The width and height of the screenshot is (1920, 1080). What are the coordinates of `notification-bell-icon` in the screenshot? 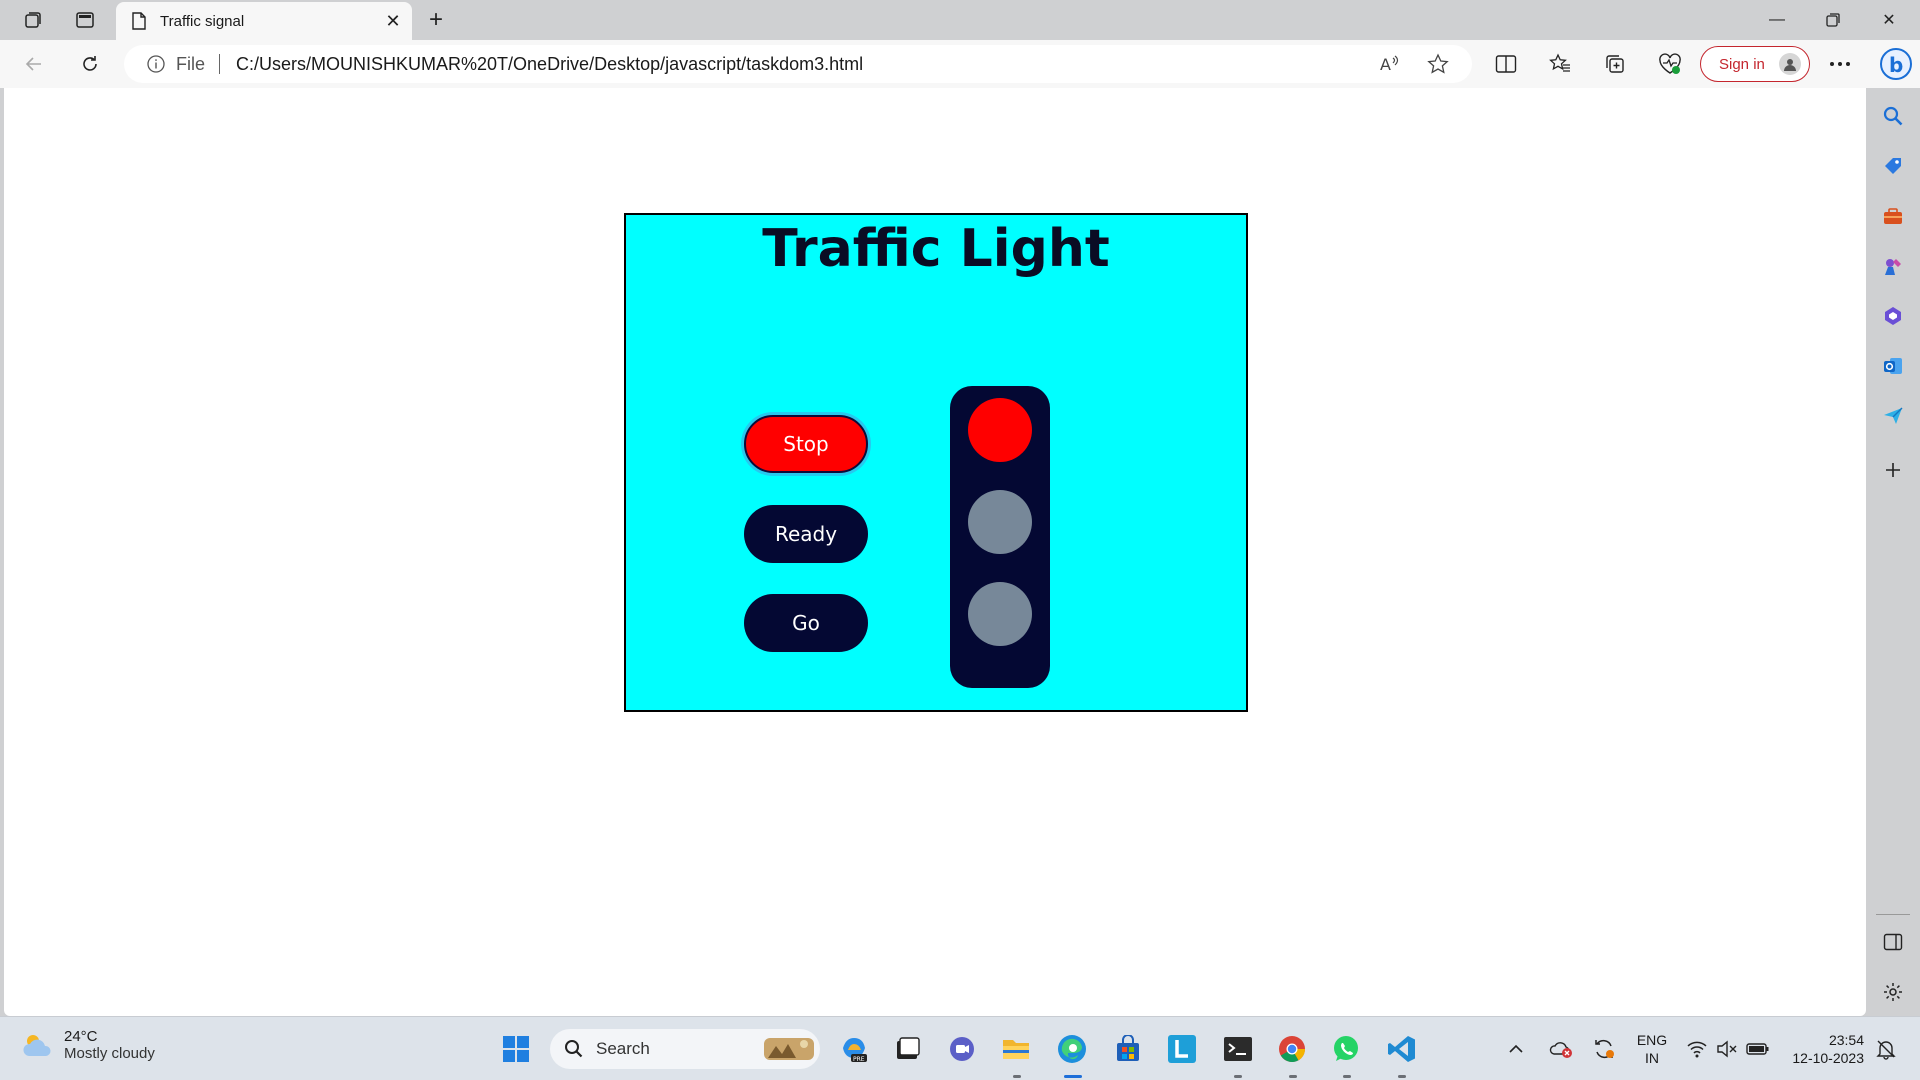 It's located at (1886, 1049).